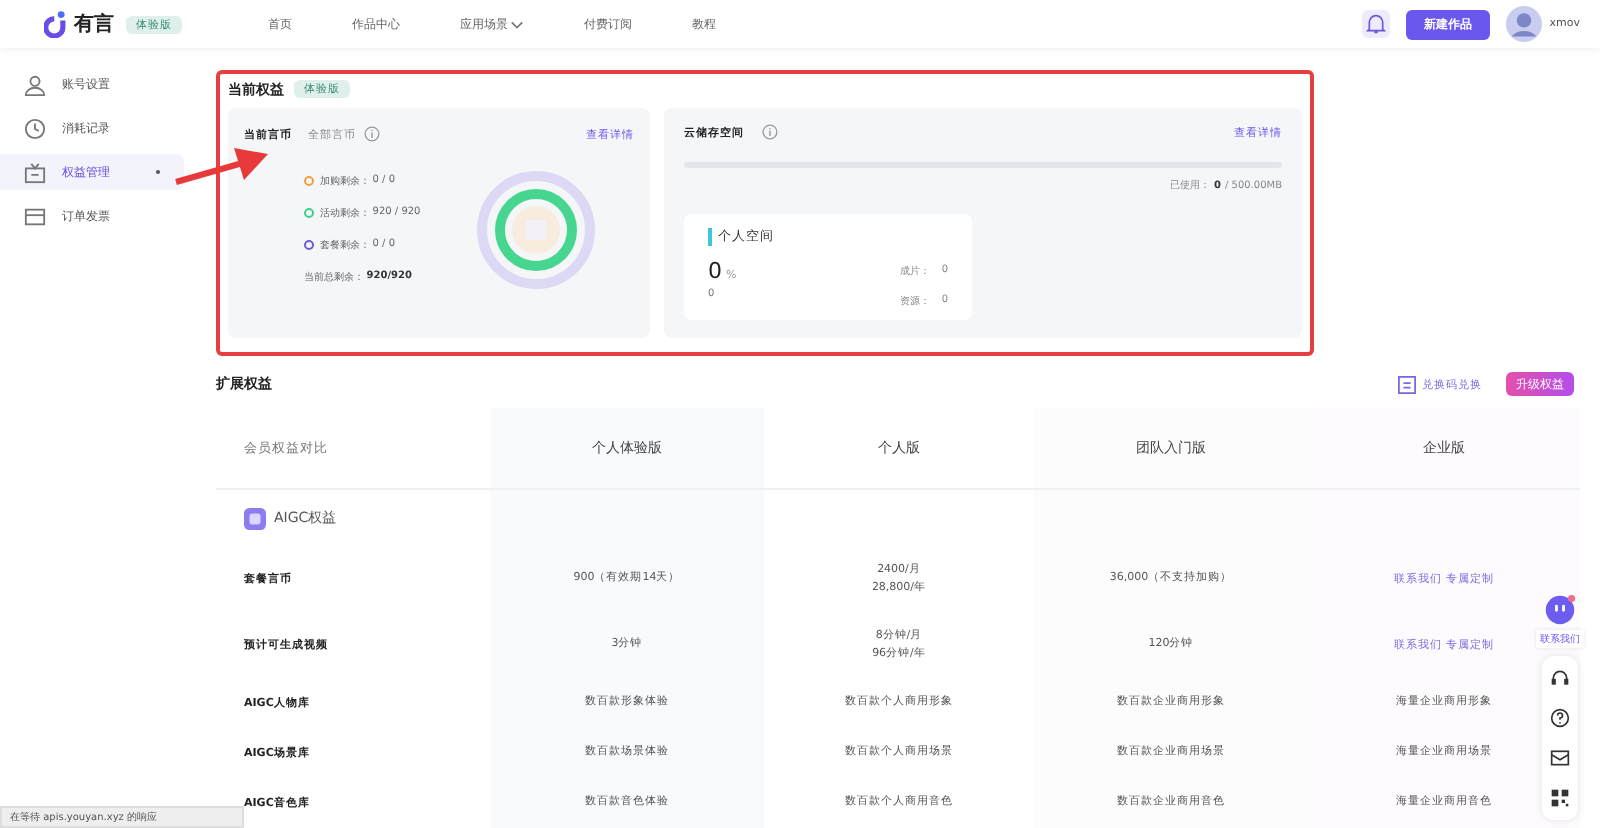 Image resolution: width=1600 pixels, height=828 pixels. What do you see at coordinates (1560, 758) in the screenshot?
I see `mail-icon` at bounding box center [1560, 758].